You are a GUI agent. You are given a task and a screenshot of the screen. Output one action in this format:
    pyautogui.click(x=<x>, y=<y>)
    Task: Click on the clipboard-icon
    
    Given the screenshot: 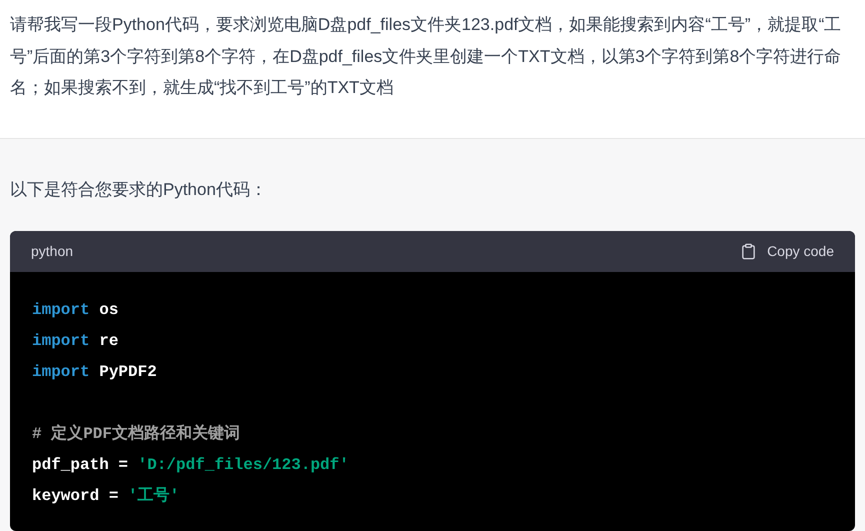 What is the action you would take?
    pyautogui.click(x=749, y=251)
    